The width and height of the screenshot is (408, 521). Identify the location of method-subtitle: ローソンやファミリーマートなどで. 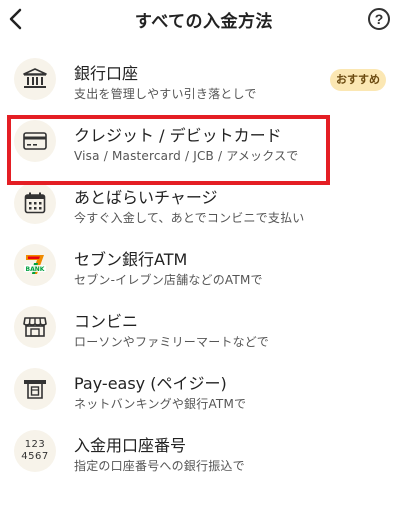
(171, 342).